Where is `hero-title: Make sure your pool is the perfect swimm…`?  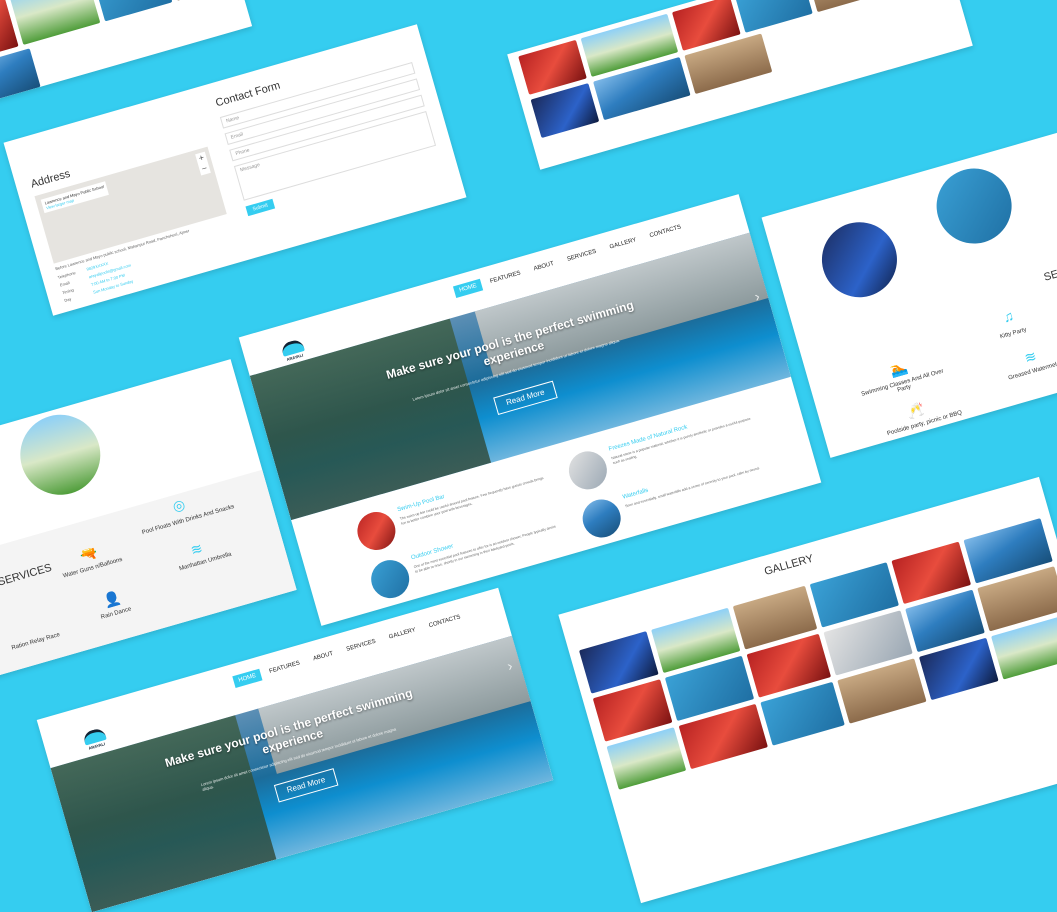 hero-title: Make sure your pool is the perfect swimm… is located at coordinates (510, 339).